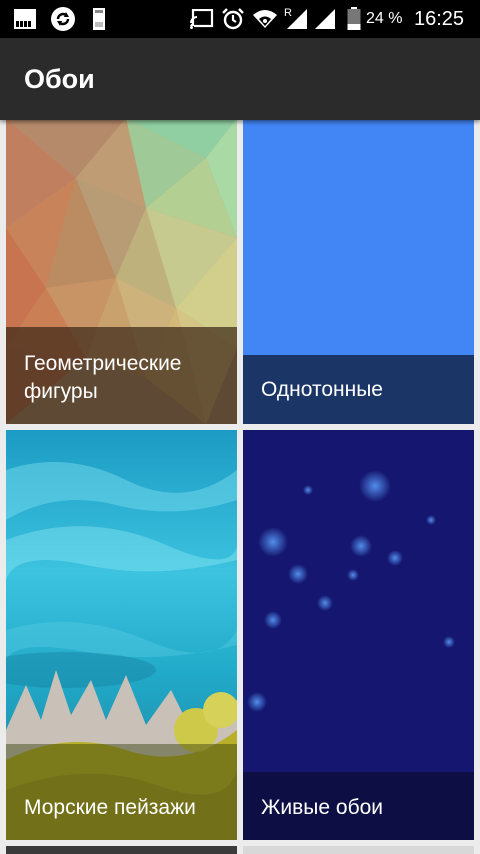  What do you see at coordinates (202, 19) in the screenshot?
I see `cast-icon` at bounding box center [202, 19].